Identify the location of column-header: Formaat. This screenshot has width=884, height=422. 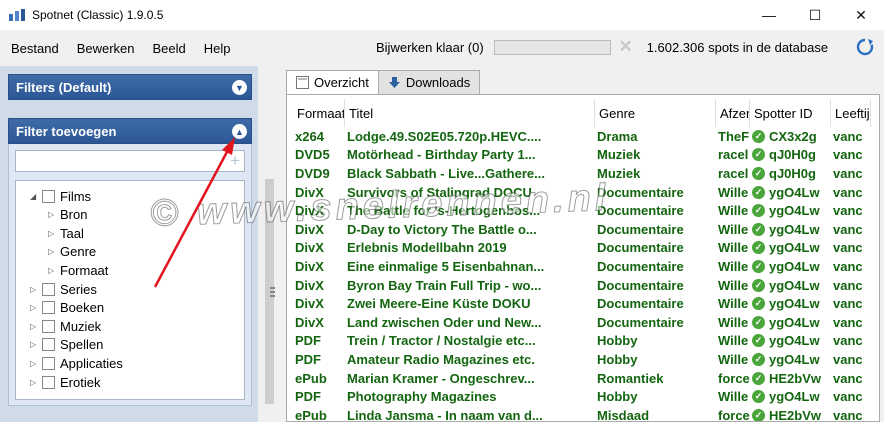
(319, 113).